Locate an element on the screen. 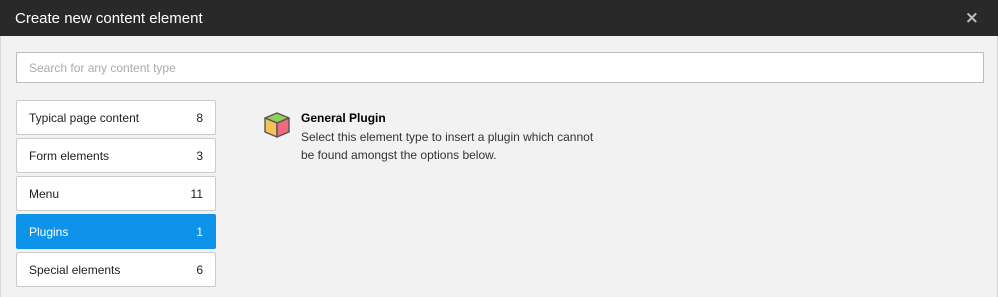  category-count: 3 is located at coordinates (199, 155).